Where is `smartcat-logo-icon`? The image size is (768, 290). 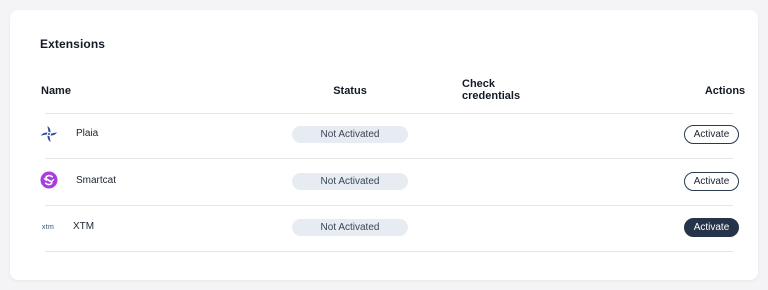
smartcat-logo-icon is located at coordinates (49, 180).